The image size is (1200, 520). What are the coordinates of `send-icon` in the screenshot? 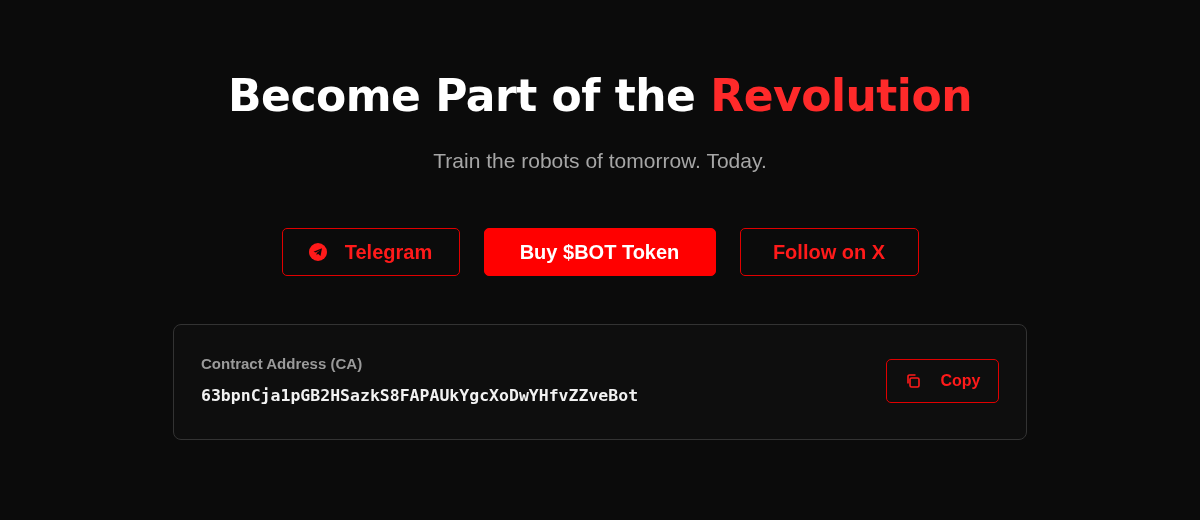 It's located at (317, 252).